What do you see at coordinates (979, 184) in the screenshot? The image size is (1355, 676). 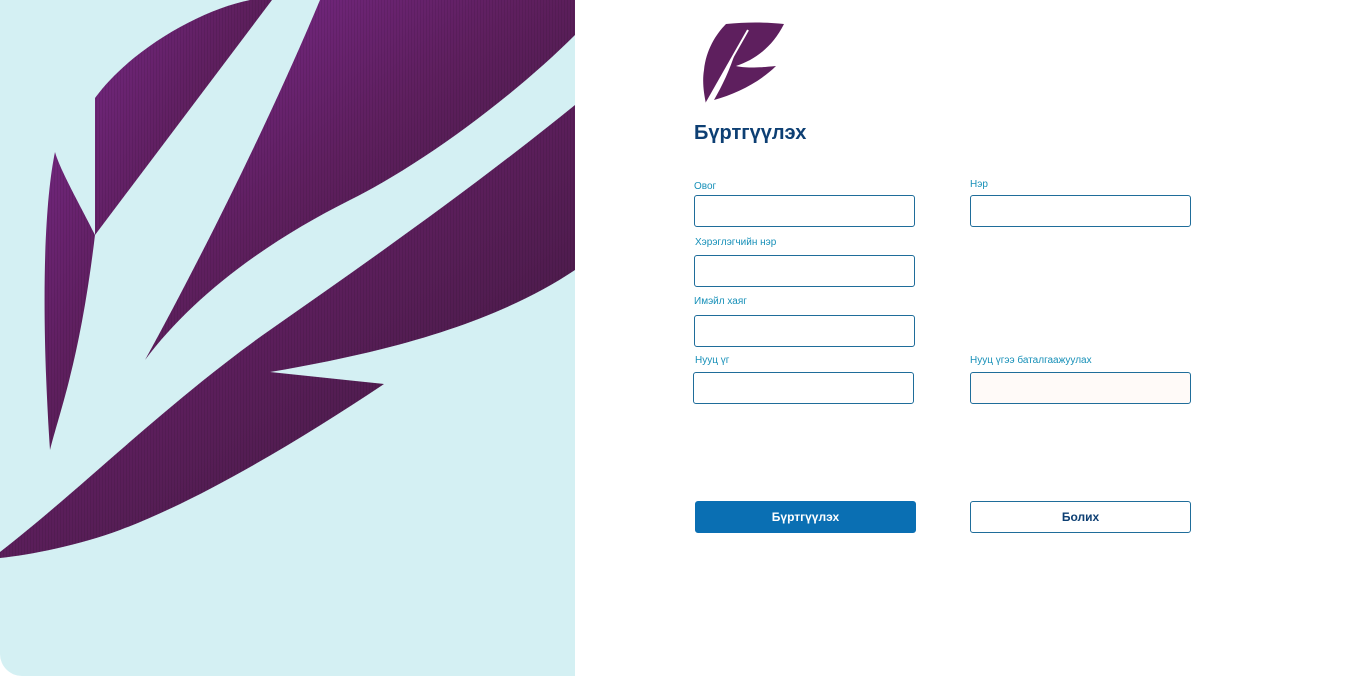 I see `first-name-label: Нэр` at bounding box center [979, 184].